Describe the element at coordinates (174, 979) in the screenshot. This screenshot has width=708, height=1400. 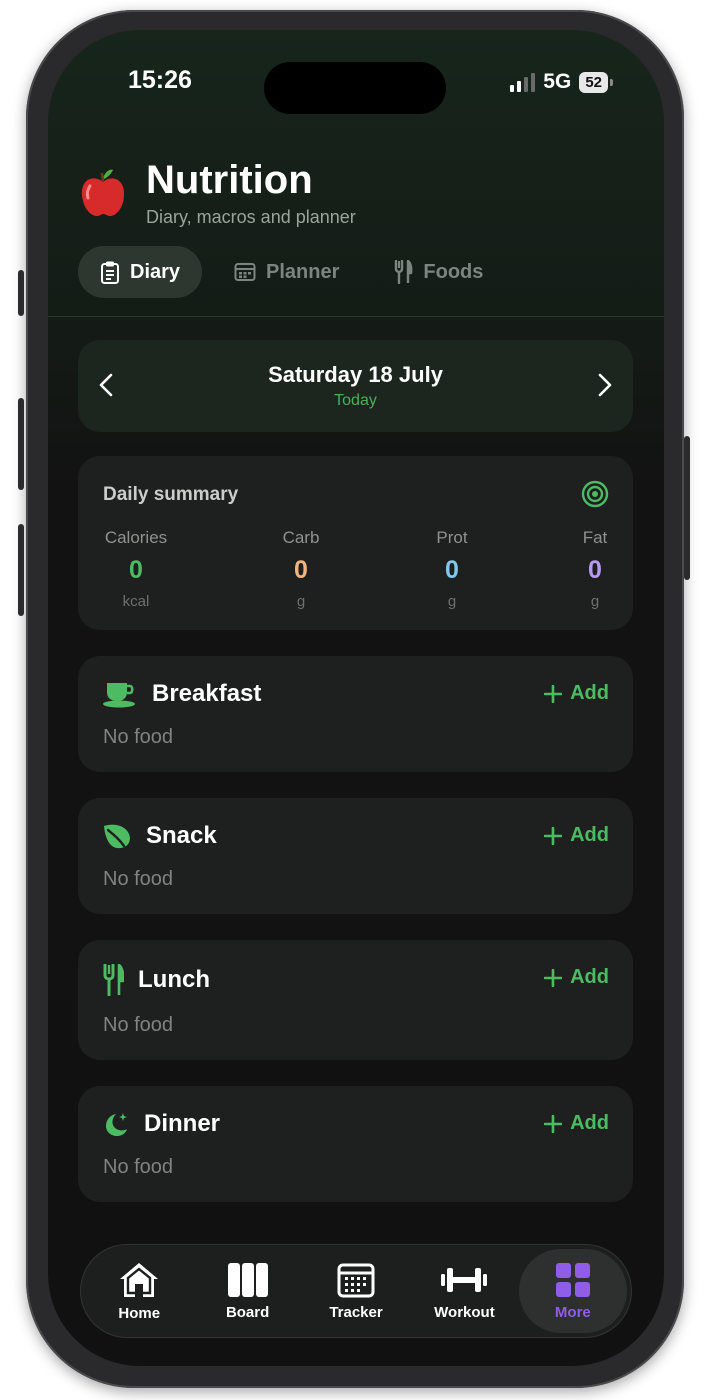
I see `meal-name: Lunch` at that location.